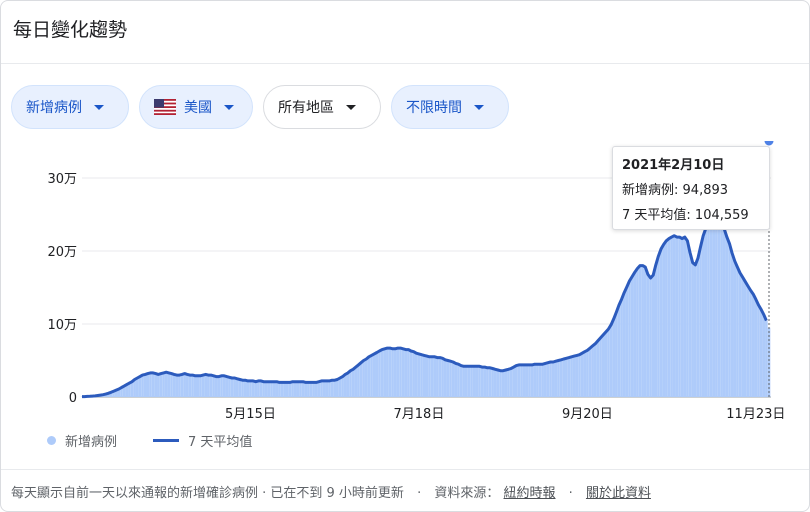 The height and width of the screenshot is (512, 810). I want to click on tooltip-avg-label: 7 天平均值, so click(654, 215).